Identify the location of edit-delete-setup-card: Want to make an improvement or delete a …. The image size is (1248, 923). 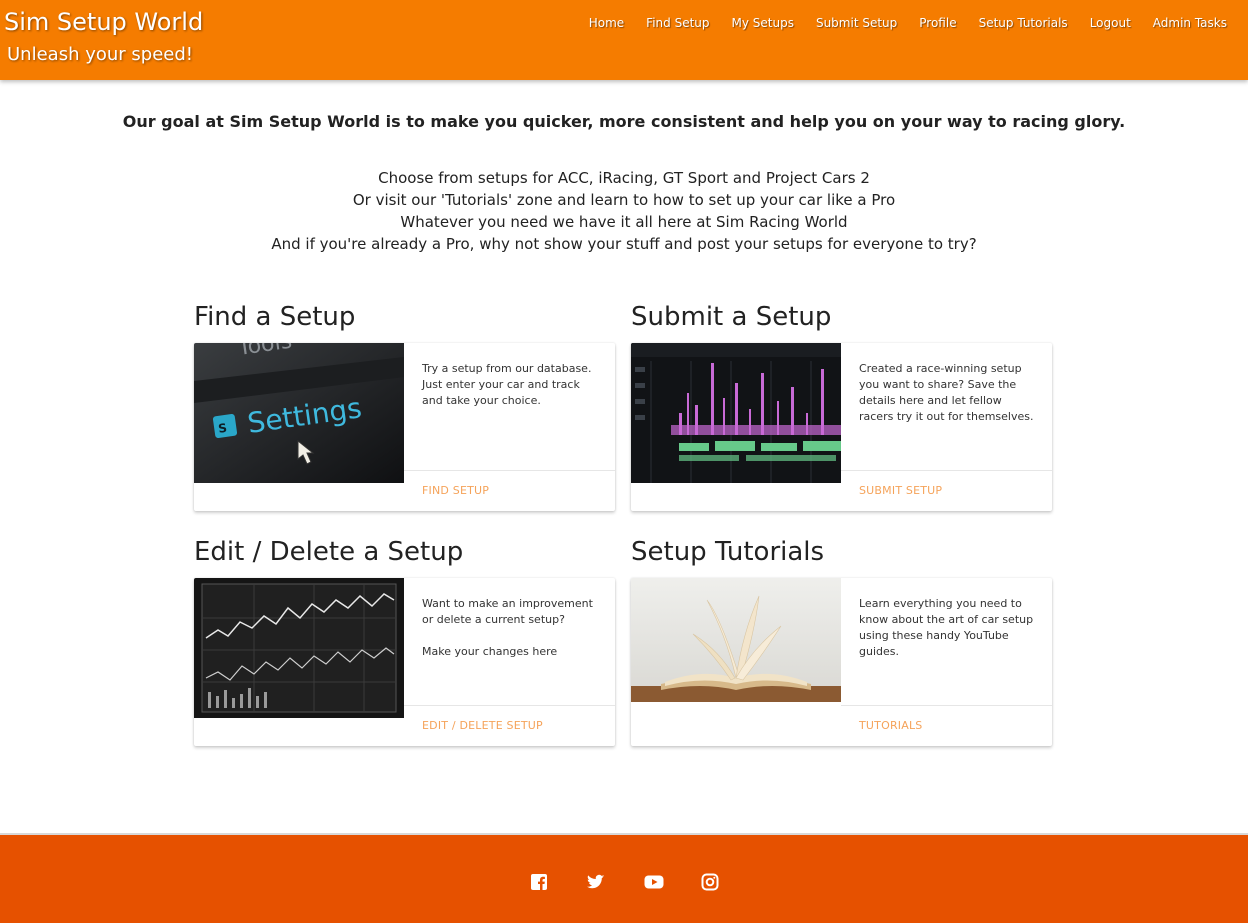
(404, 662).